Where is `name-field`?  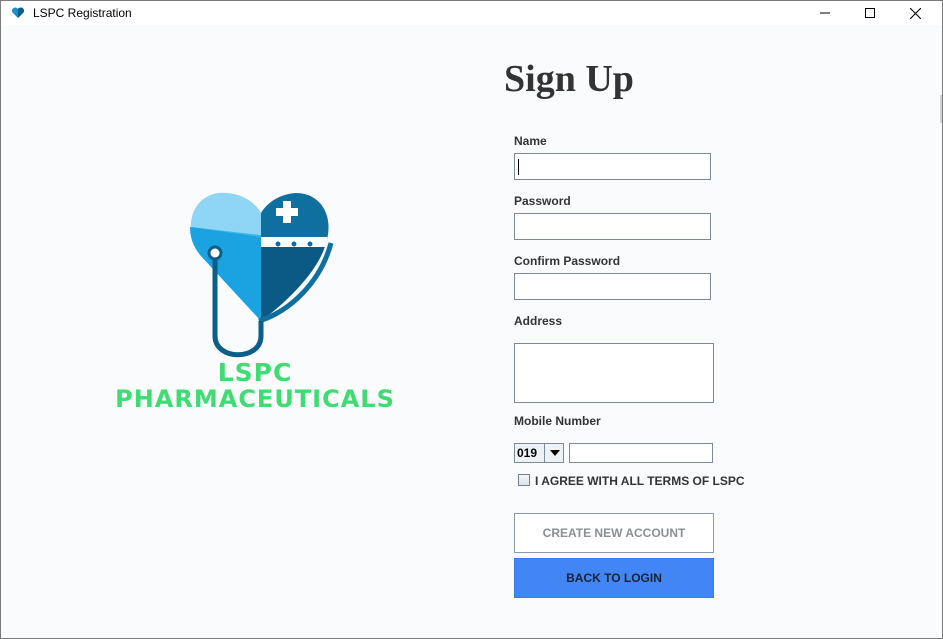 name-field is located at coordinates (612, 166).